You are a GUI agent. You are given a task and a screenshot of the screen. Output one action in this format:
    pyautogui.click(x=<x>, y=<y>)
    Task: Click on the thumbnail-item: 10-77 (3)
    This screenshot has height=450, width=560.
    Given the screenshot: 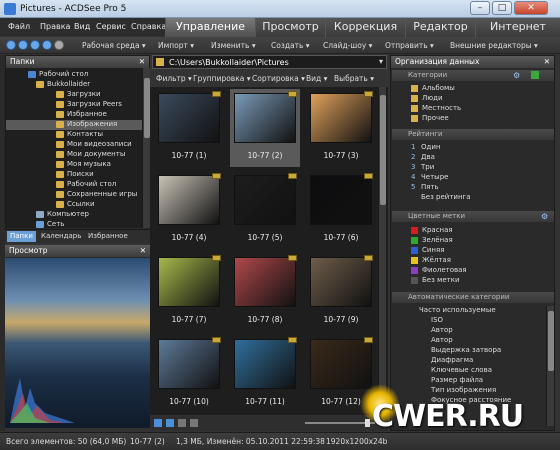 What is the action you would take?
    pyautogui.click(x=341, y=128)
    